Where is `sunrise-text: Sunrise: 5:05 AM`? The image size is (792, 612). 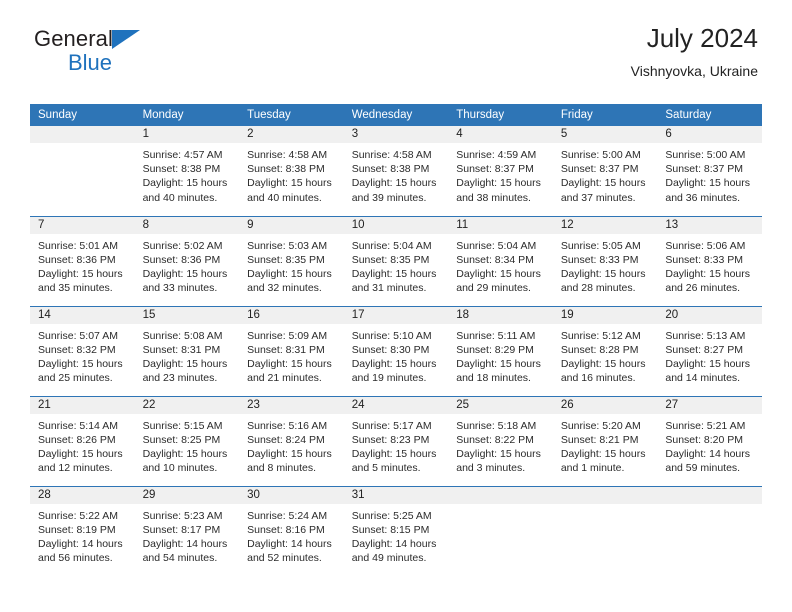
sunrise-text: Sunrise: 5:05 AM is located at coordinates (600, 245).